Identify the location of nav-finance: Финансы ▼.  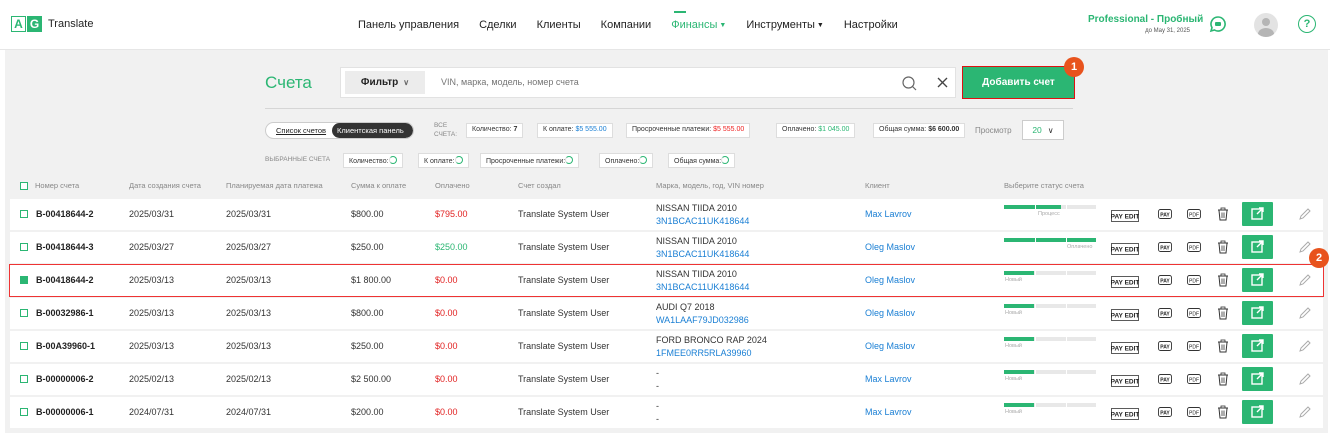
(698, 21).